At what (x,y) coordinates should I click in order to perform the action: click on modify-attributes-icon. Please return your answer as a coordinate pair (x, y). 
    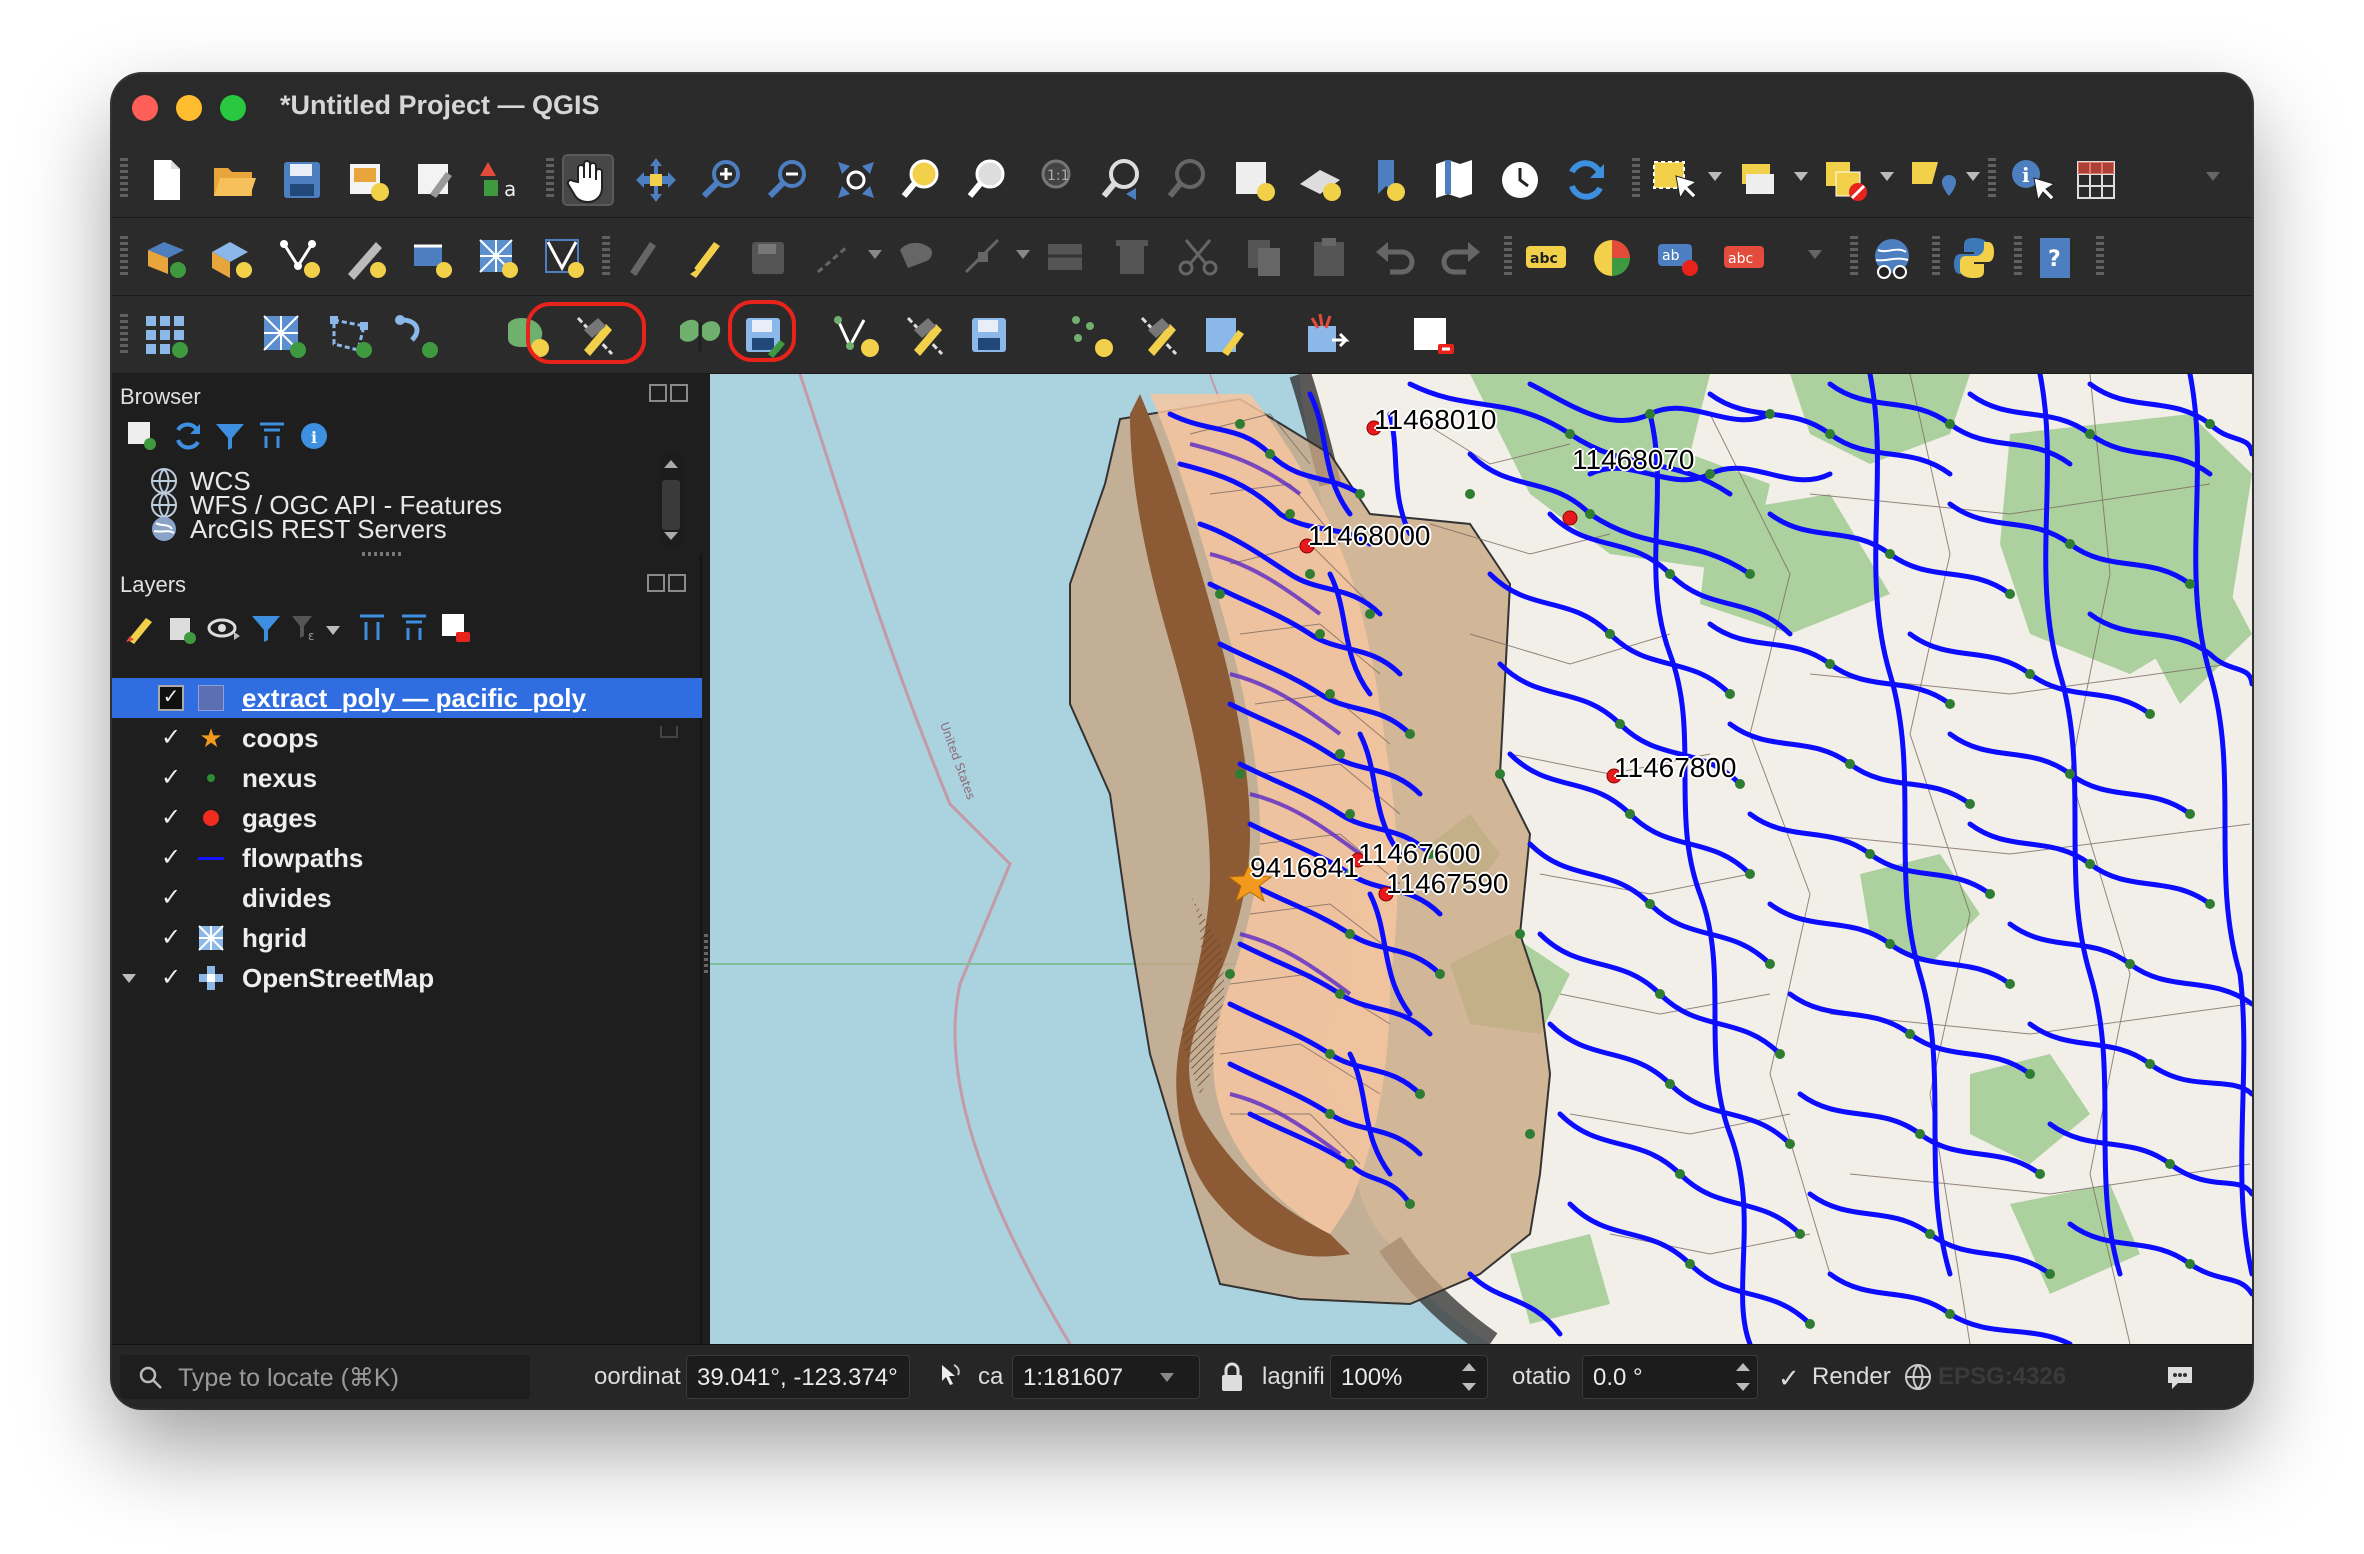
    Looking at the image, I should click on (1066, 258).